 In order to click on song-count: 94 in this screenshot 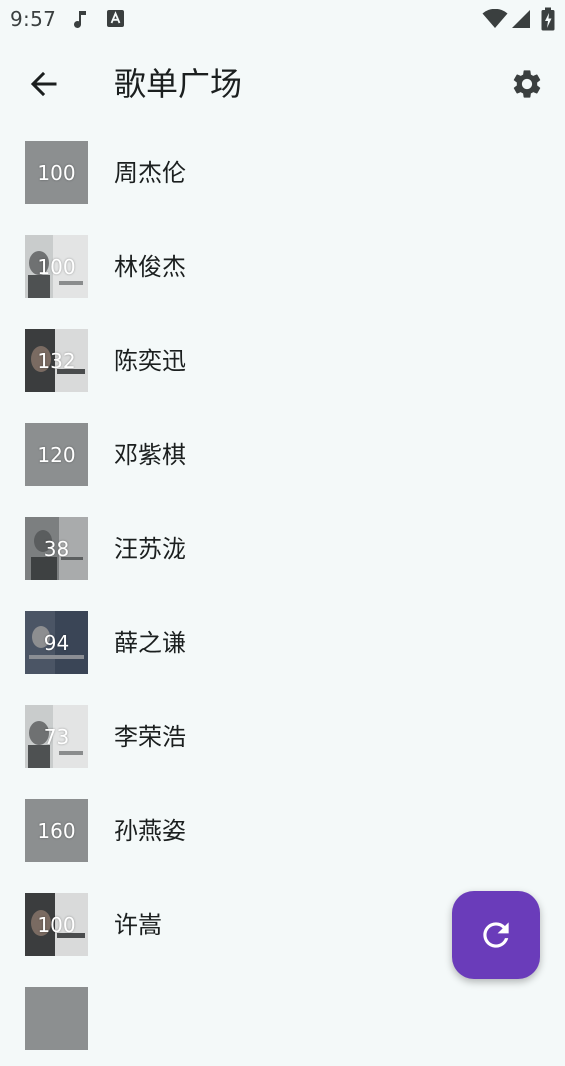, I will do `click(56, 642)`.